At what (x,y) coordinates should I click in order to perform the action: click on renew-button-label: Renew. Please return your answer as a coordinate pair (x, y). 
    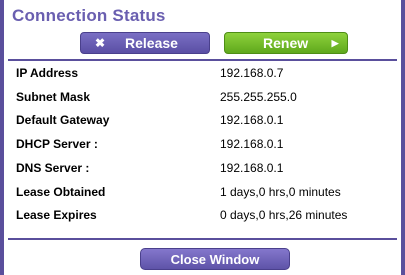
    Looking at the image, I should click on (286, 43).